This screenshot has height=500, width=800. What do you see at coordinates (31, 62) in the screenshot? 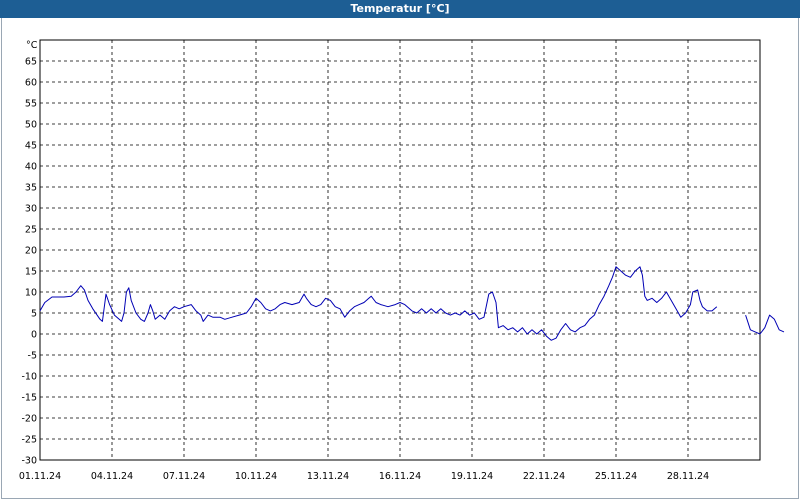
I see `y-tick-label: 65` at bounding box center [31, 62].